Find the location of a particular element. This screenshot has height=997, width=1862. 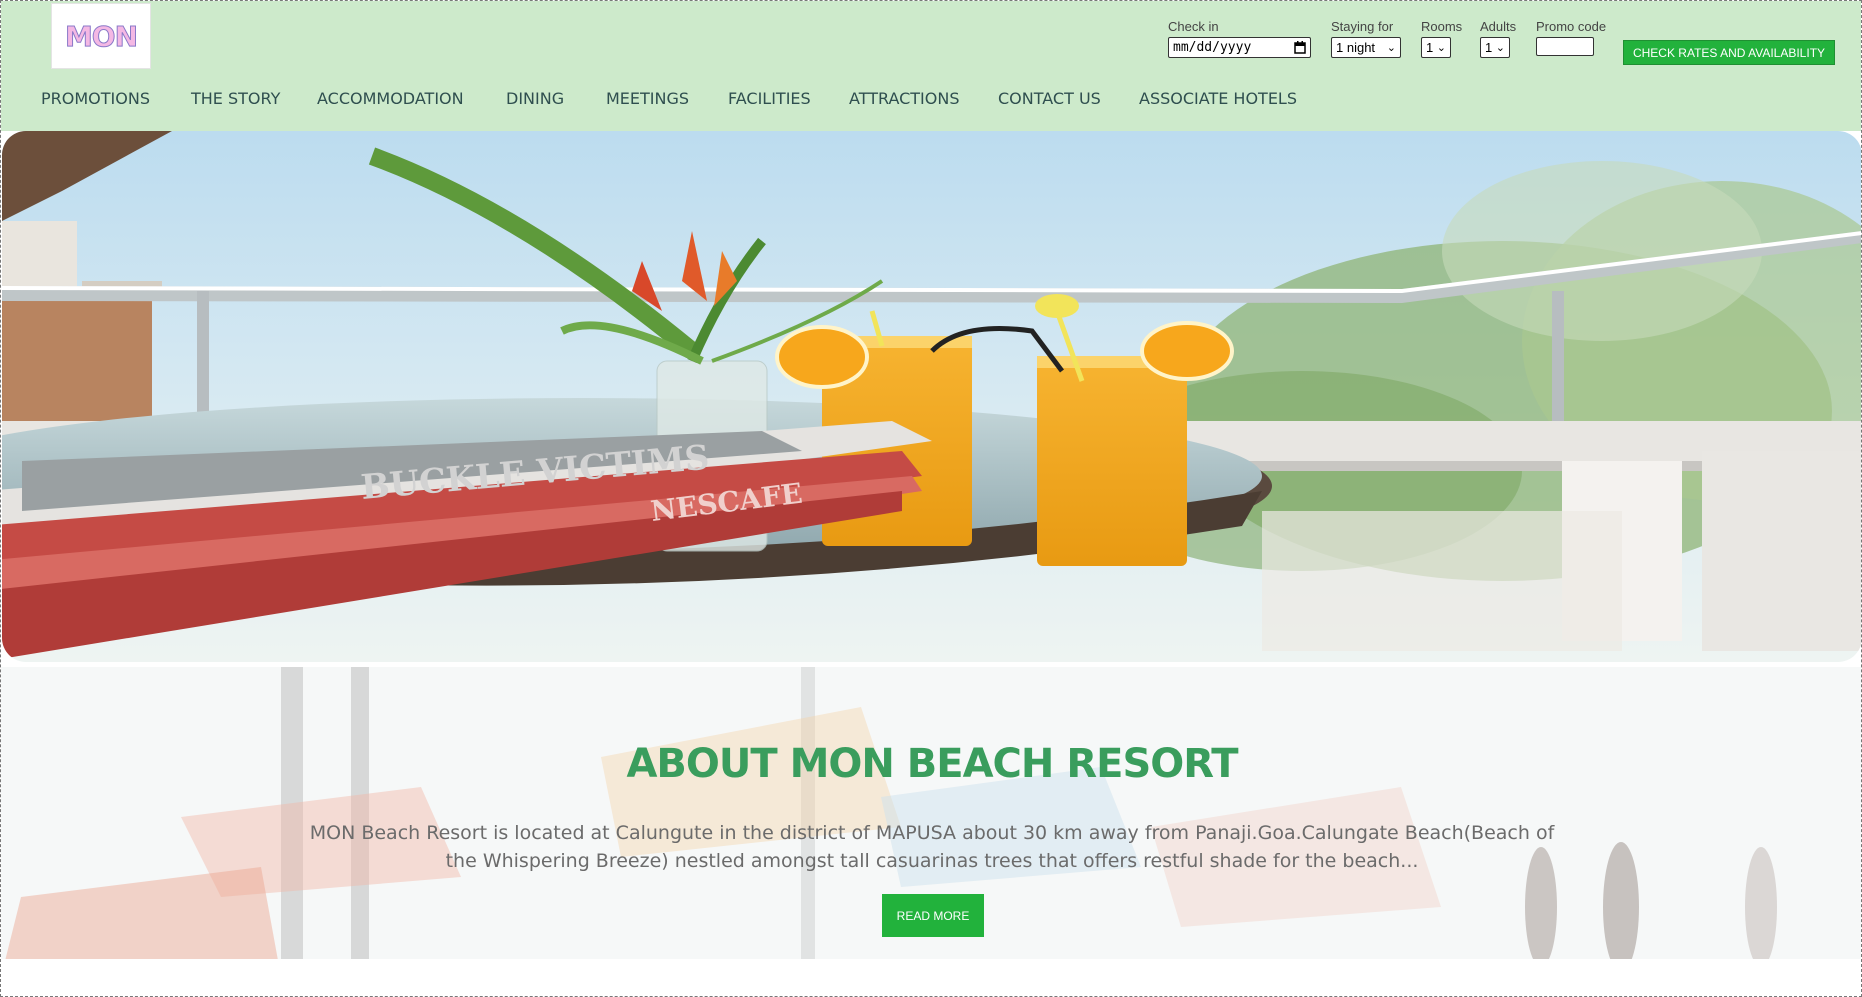

staying-label: Staying for is located at coordinates (1362, 26).